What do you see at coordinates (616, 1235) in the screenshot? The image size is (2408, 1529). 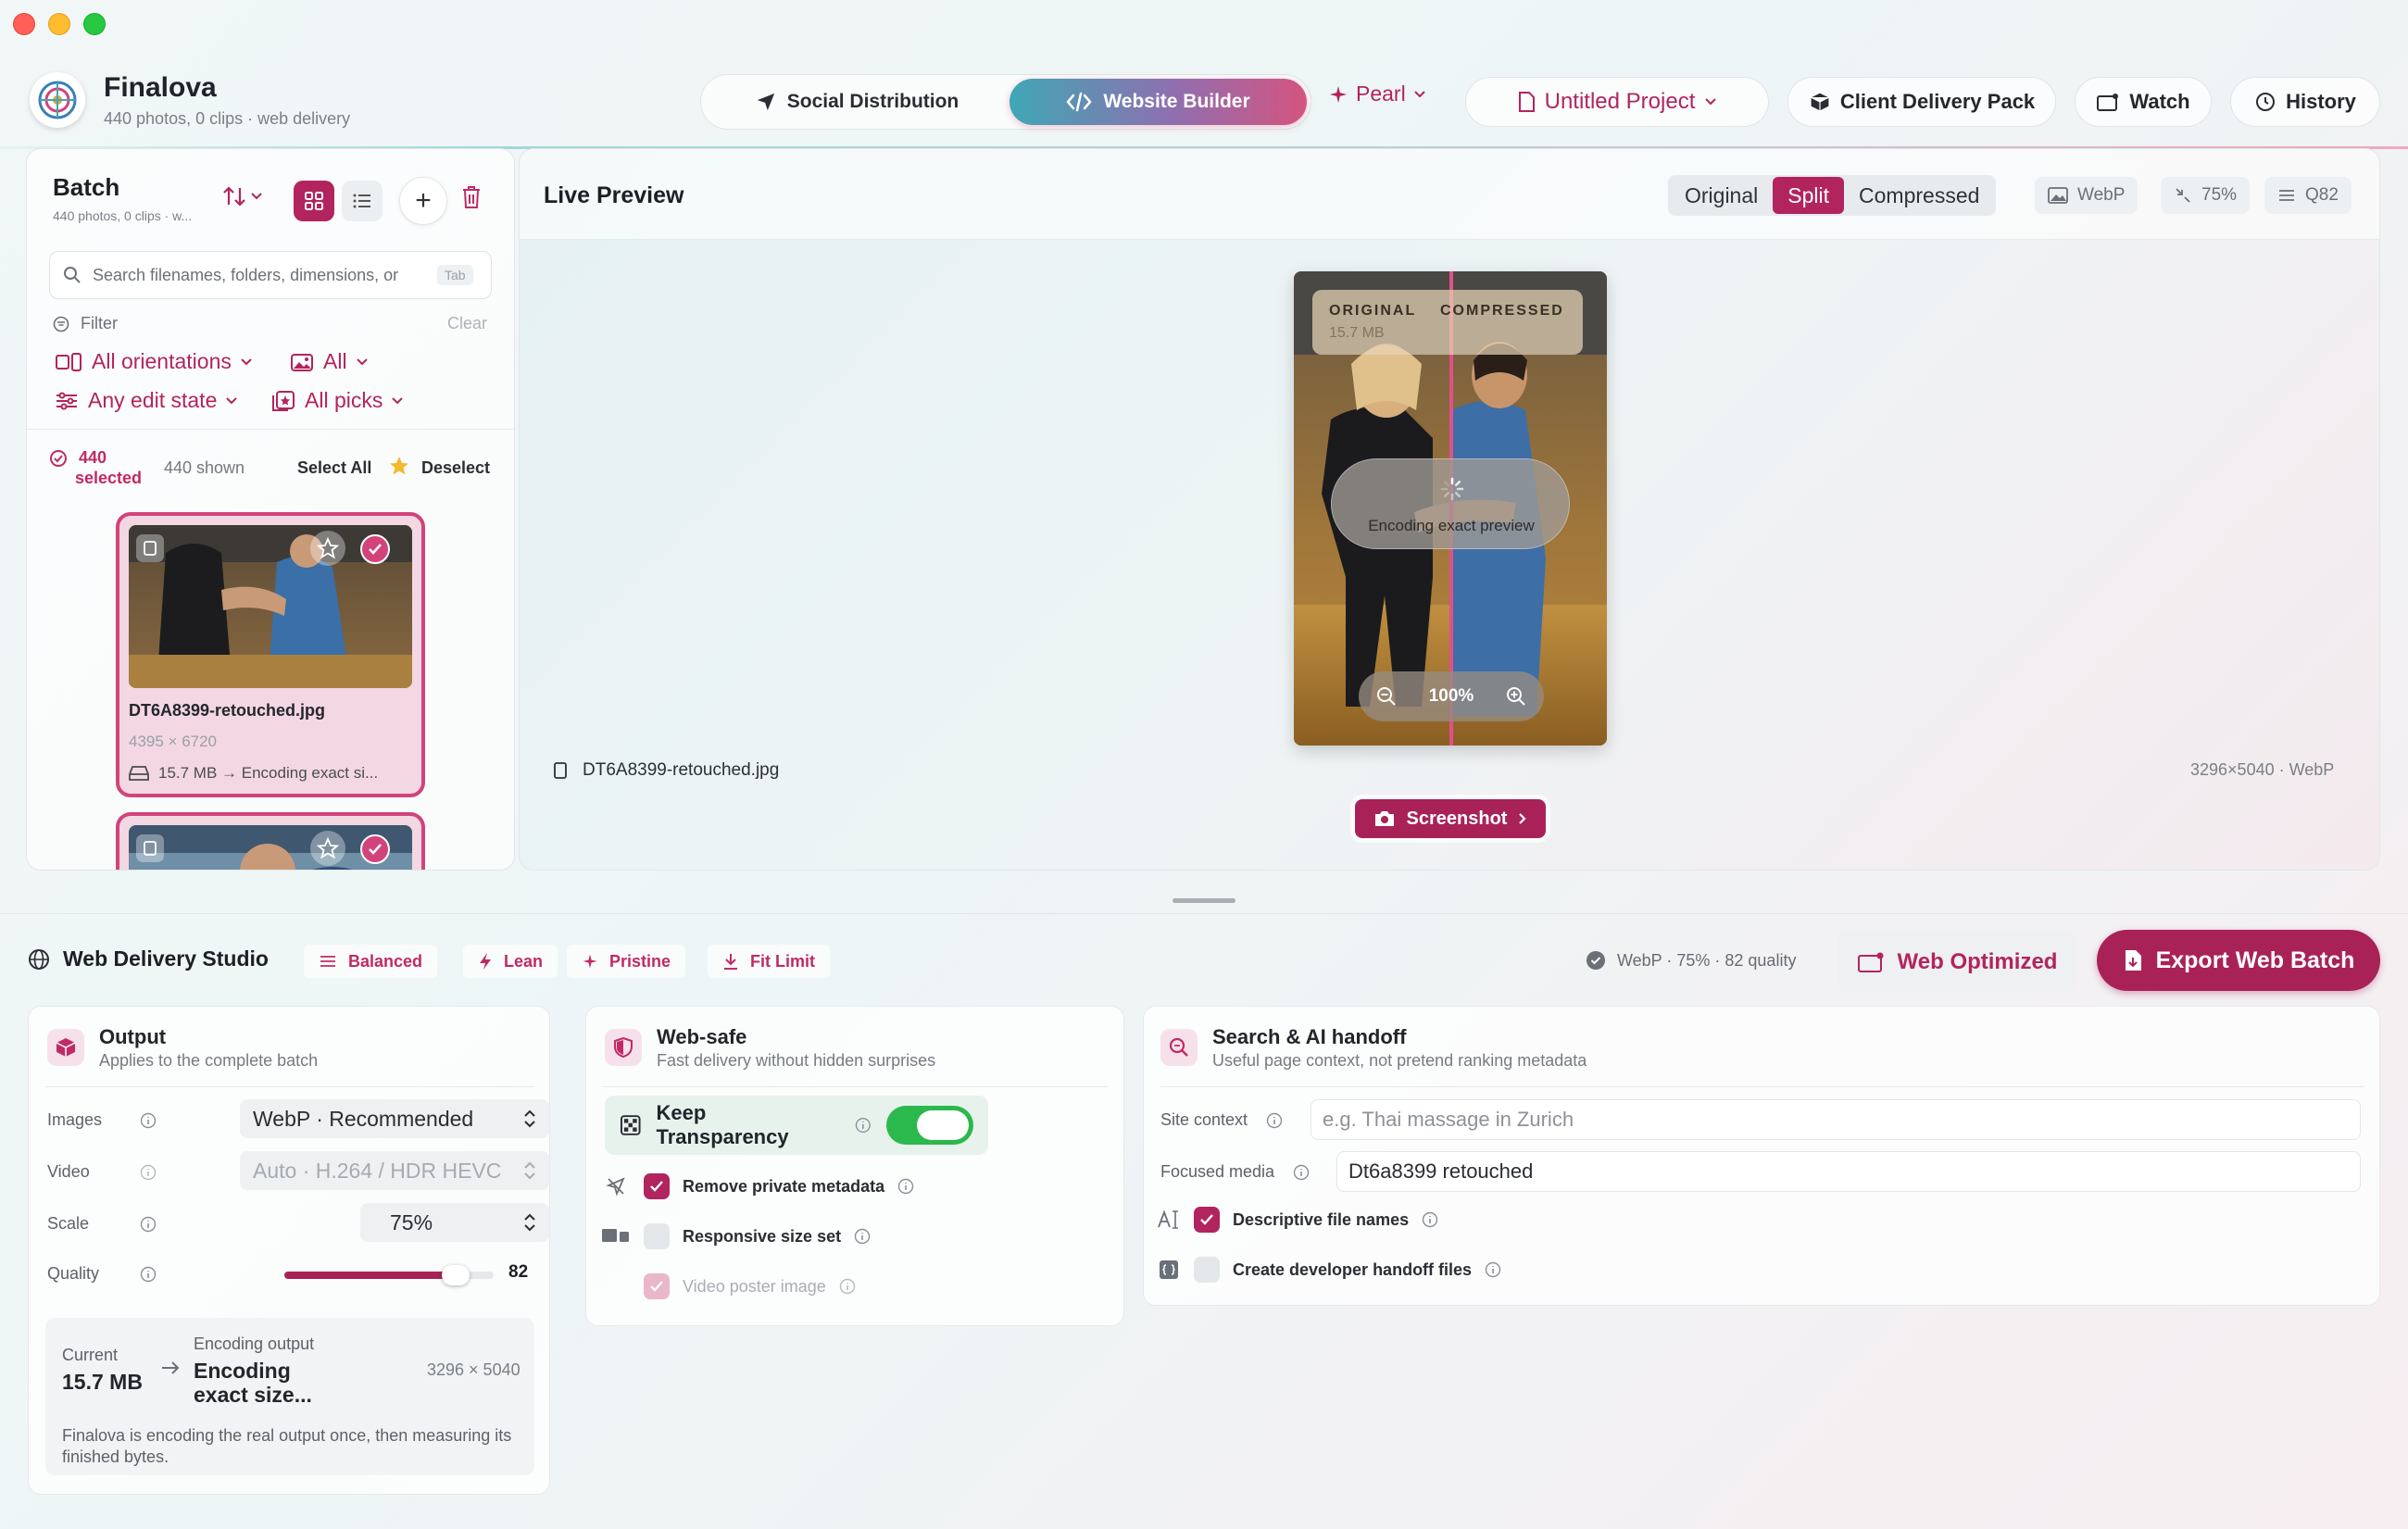 I see `responsive-icon` at bounding box center [616, 1235].